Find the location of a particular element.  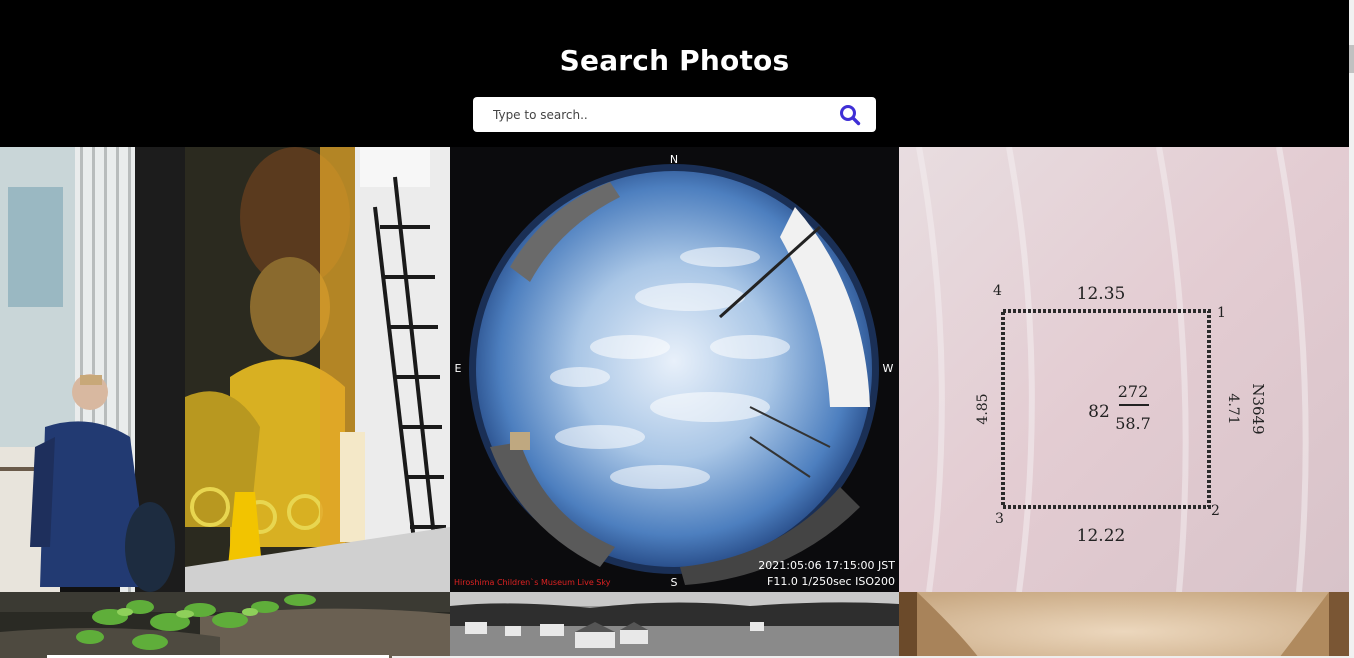

compass-south-label: S is located at coordinates (674, 582).